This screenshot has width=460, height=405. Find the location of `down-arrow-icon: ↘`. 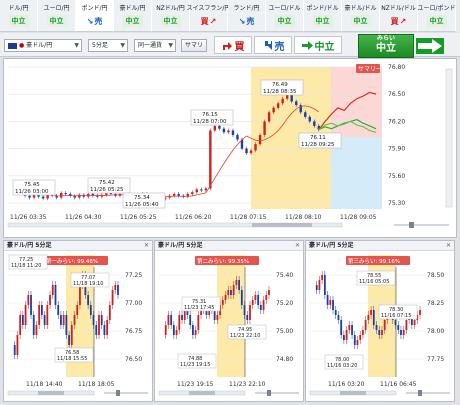

down-arrow-icon: ↘ is located at coordinates (242, 21).